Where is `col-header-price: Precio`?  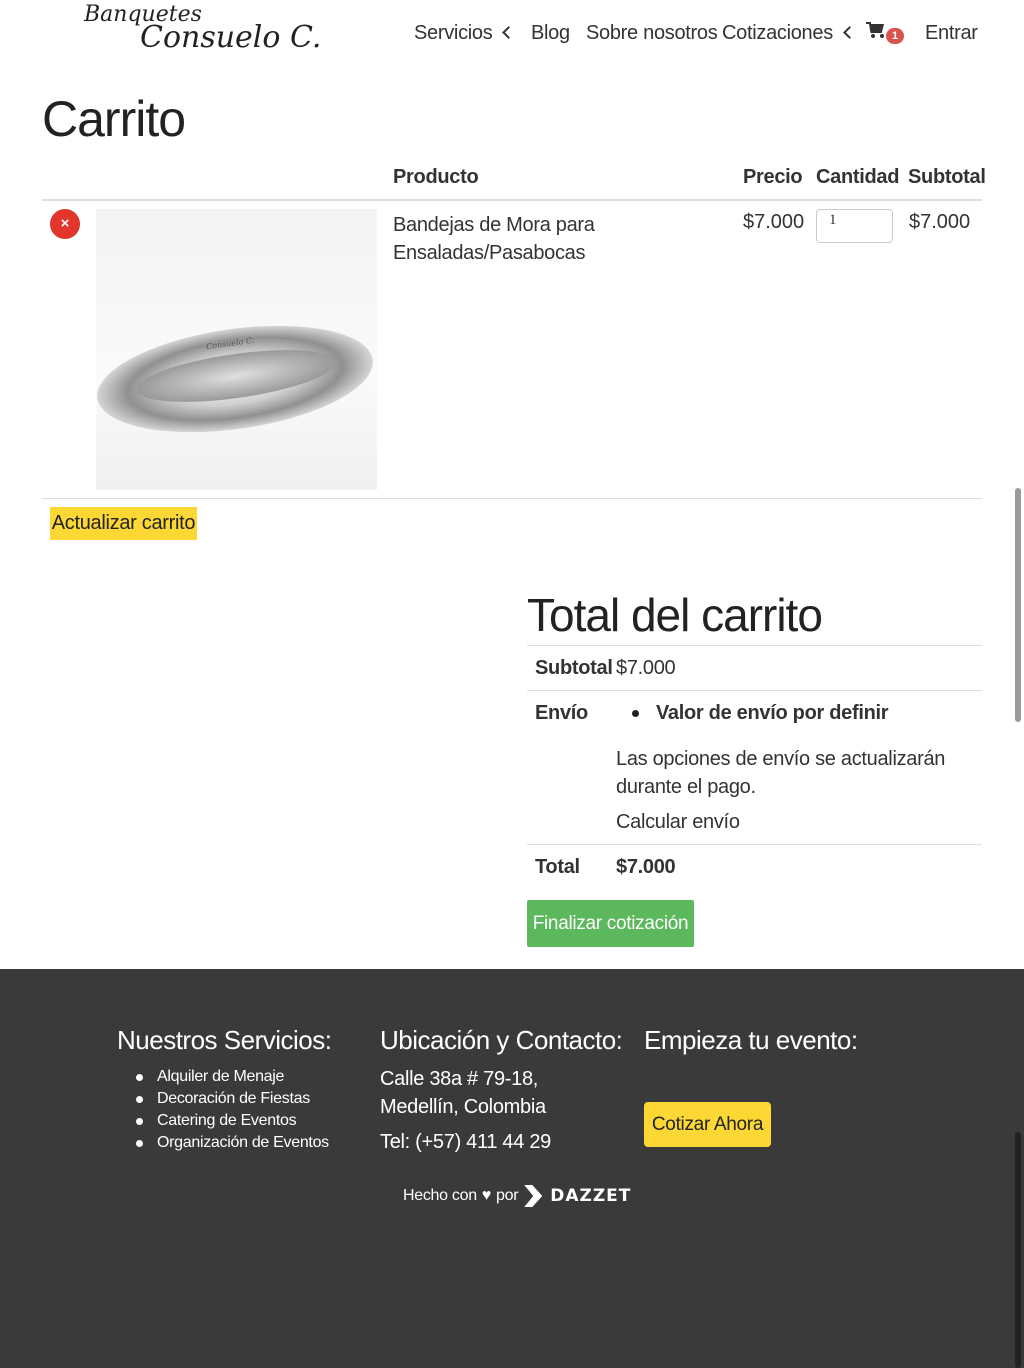
col-header-price: Precio is located at coordinates (773, 177).